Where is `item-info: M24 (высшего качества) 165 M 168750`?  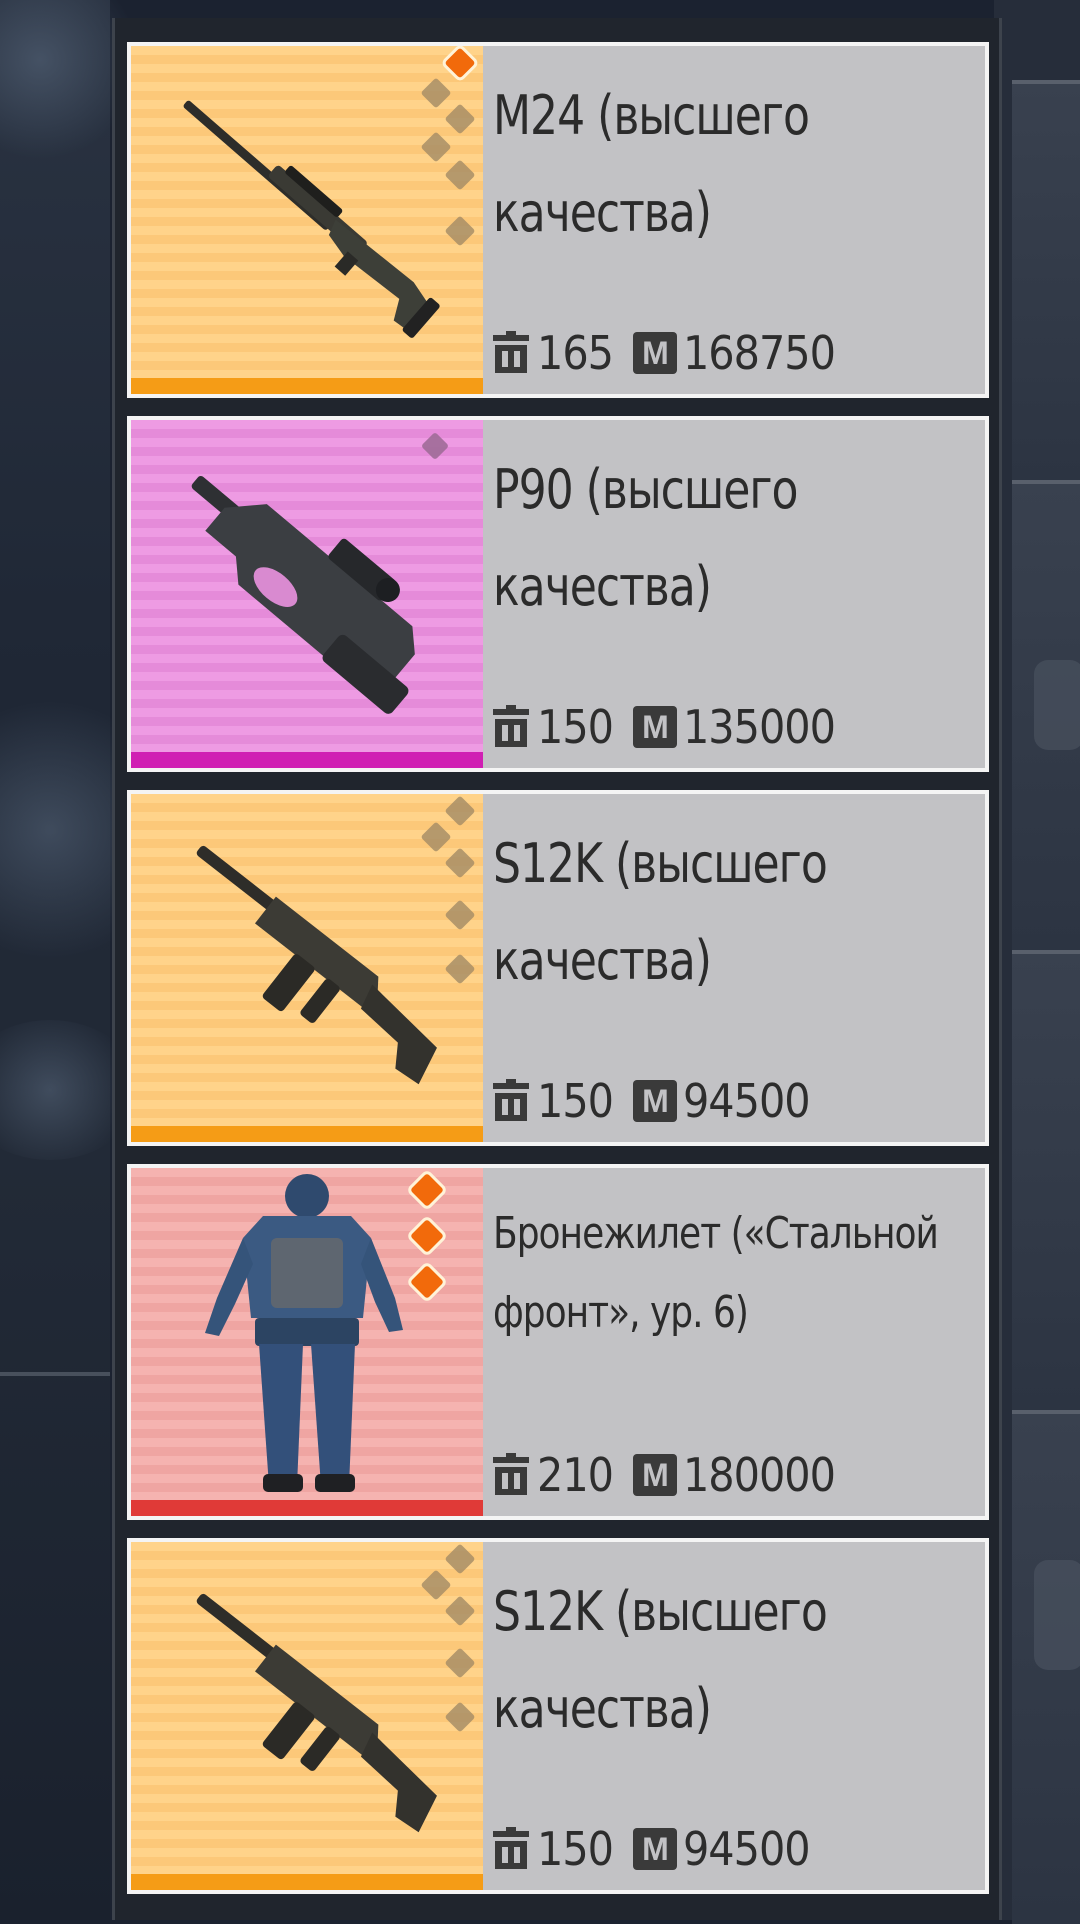
item-info: M24 (высшего качества) 165 M 168750 is located at coordinates (734, 220).